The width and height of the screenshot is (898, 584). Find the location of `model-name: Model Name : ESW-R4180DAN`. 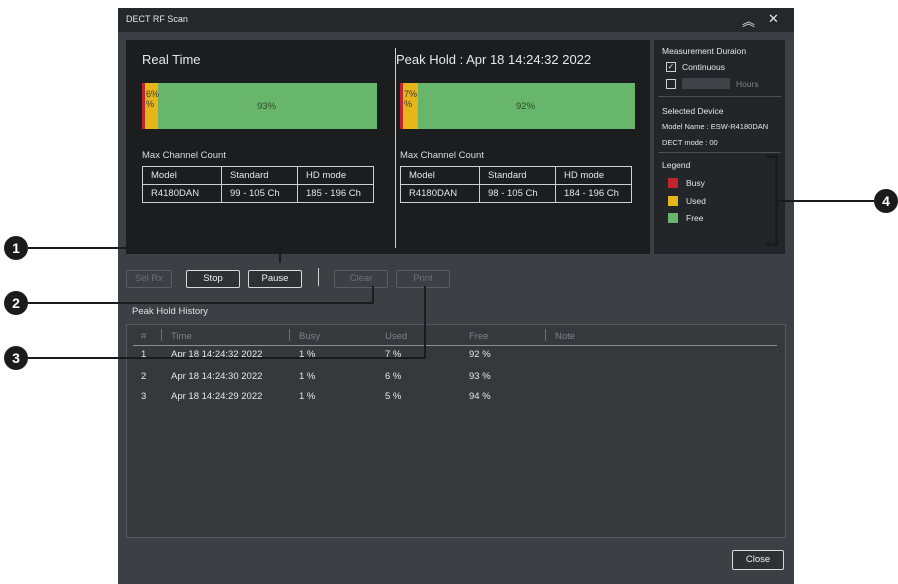

model-name: Model Name : ESW-R4180DAN is located at coordinates (715, 126).